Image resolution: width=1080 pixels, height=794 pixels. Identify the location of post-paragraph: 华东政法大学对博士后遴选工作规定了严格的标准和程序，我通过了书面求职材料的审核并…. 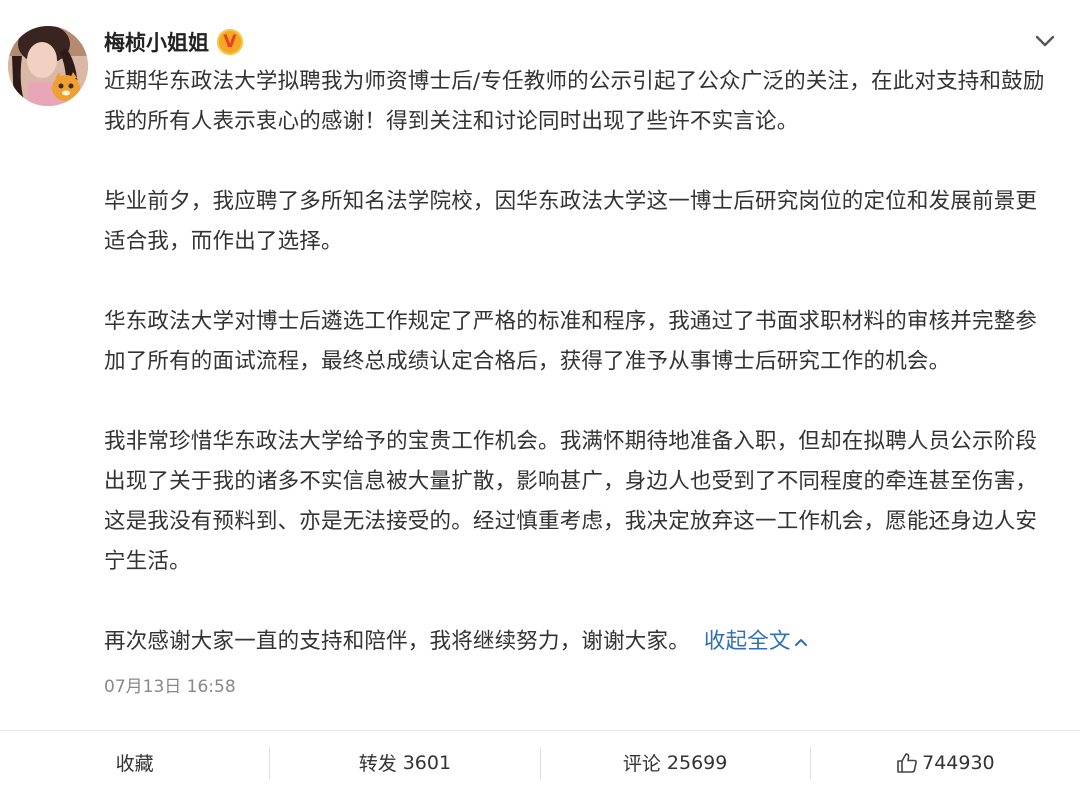
(571, 341).